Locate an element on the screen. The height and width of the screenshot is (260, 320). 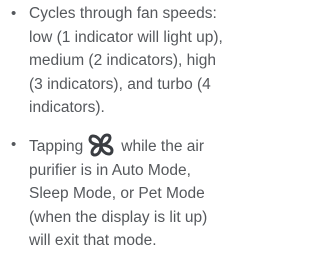
text-line: (3 indicators), and turbo (4 is located at coordinates (120, 84).